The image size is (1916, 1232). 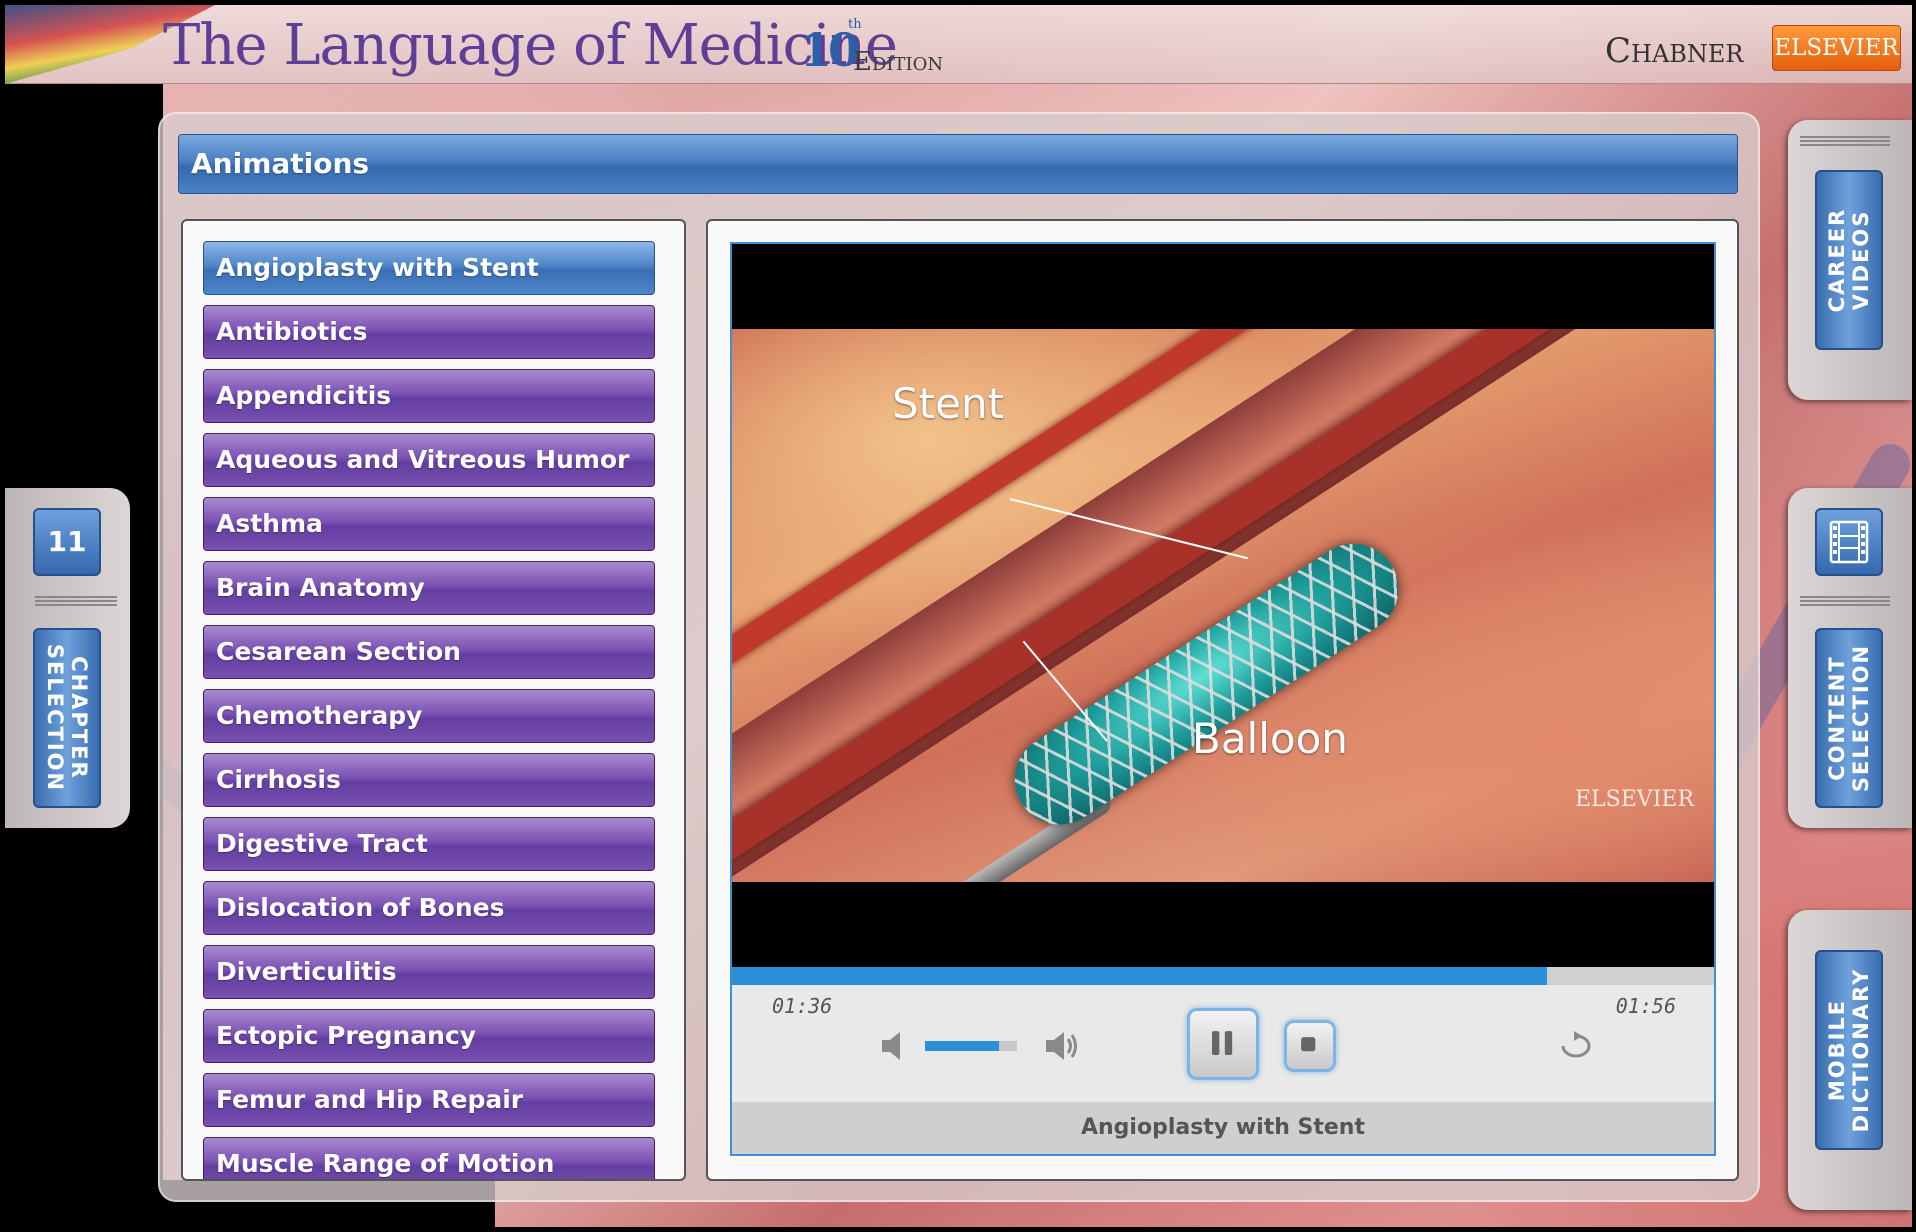 What do you see at coordinates (280, 163) in the screenshot?
I see `panel-title: Animations` at bounding box center [280, 163].